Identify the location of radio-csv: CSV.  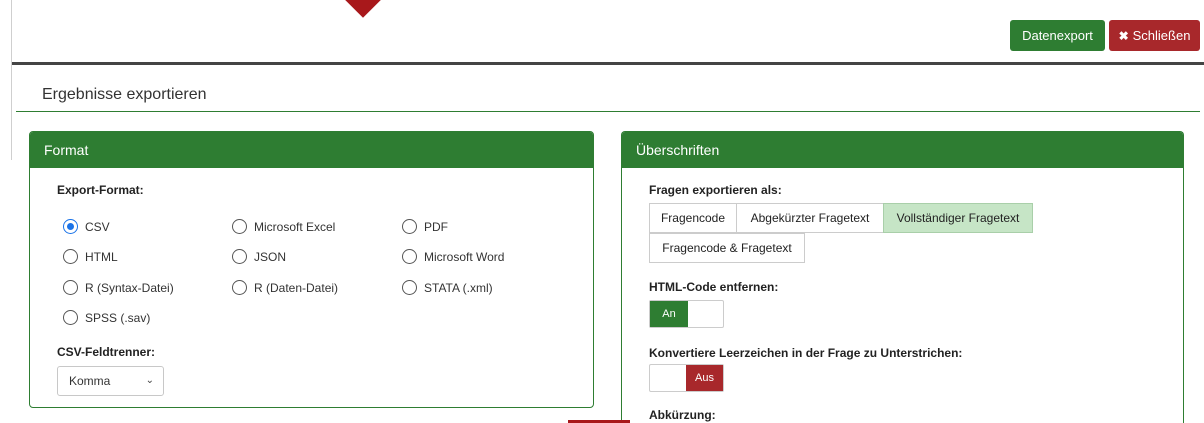
(86, 226).